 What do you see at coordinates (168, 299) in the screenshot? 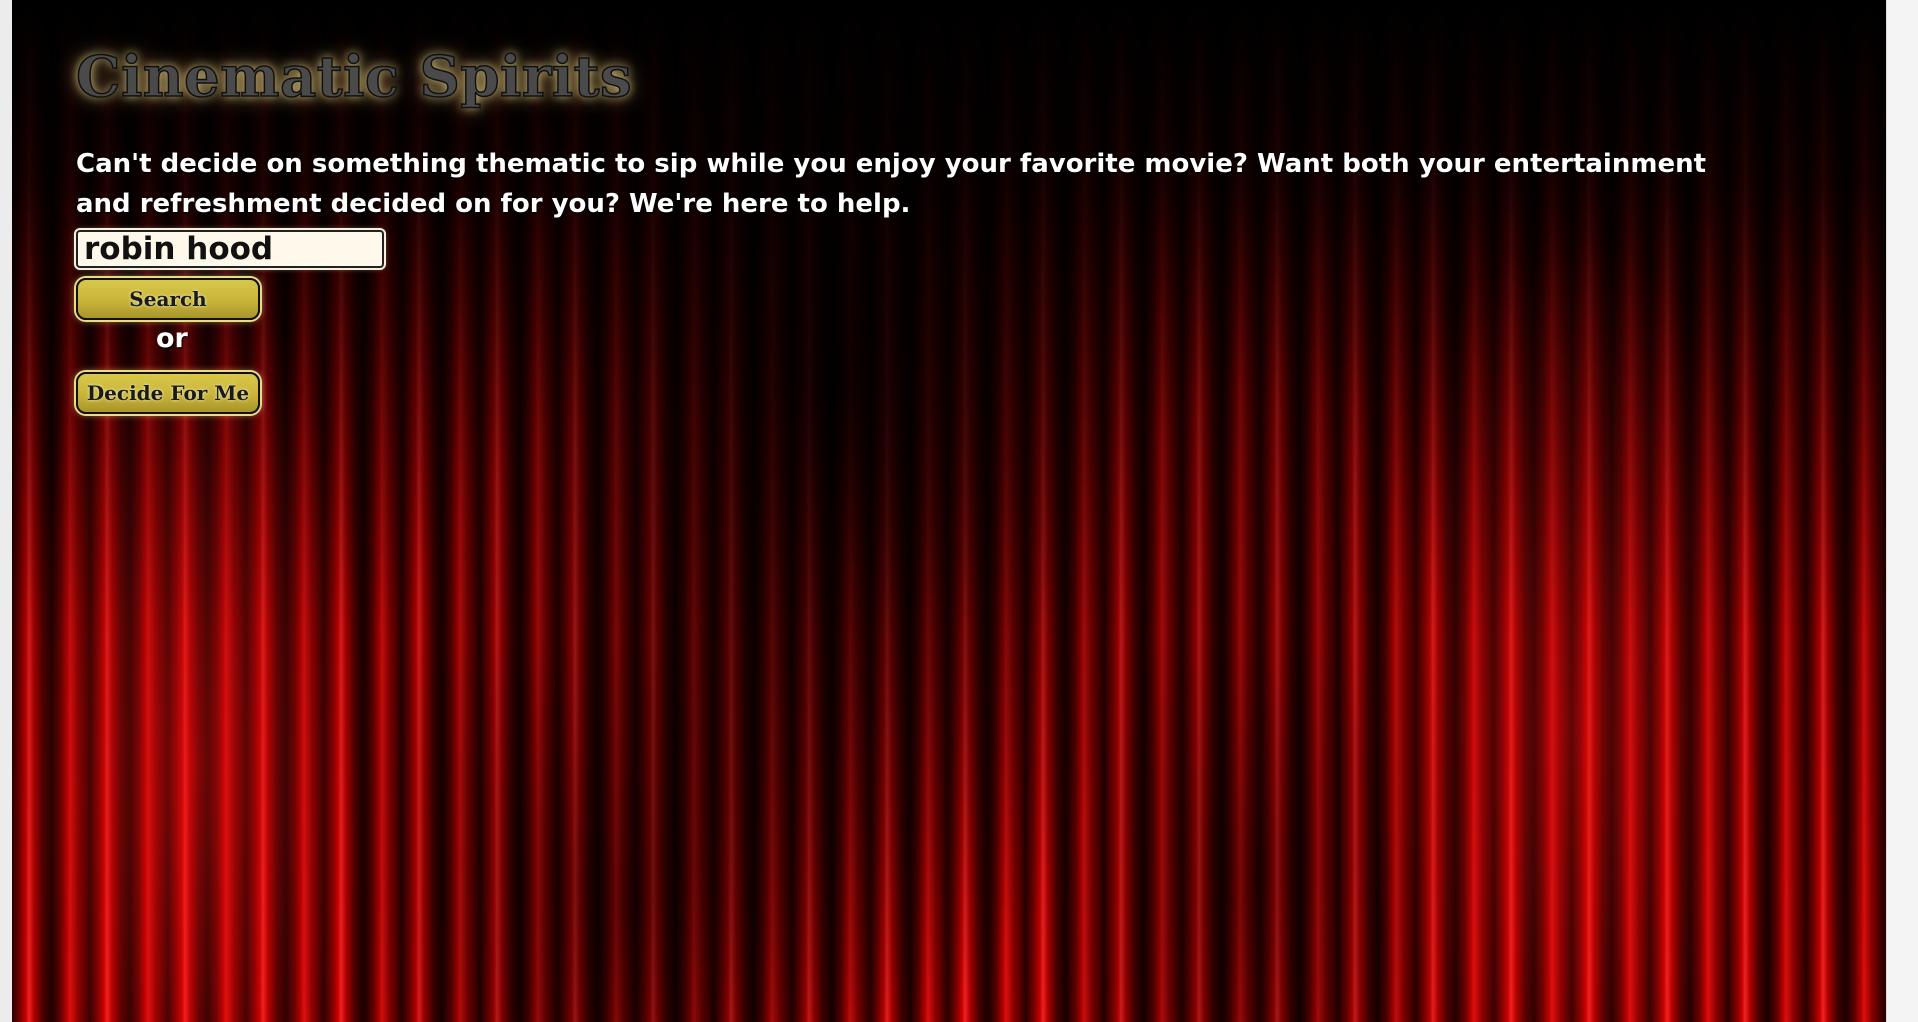
I see `search-button: Search` at bounding box center [168, 299].